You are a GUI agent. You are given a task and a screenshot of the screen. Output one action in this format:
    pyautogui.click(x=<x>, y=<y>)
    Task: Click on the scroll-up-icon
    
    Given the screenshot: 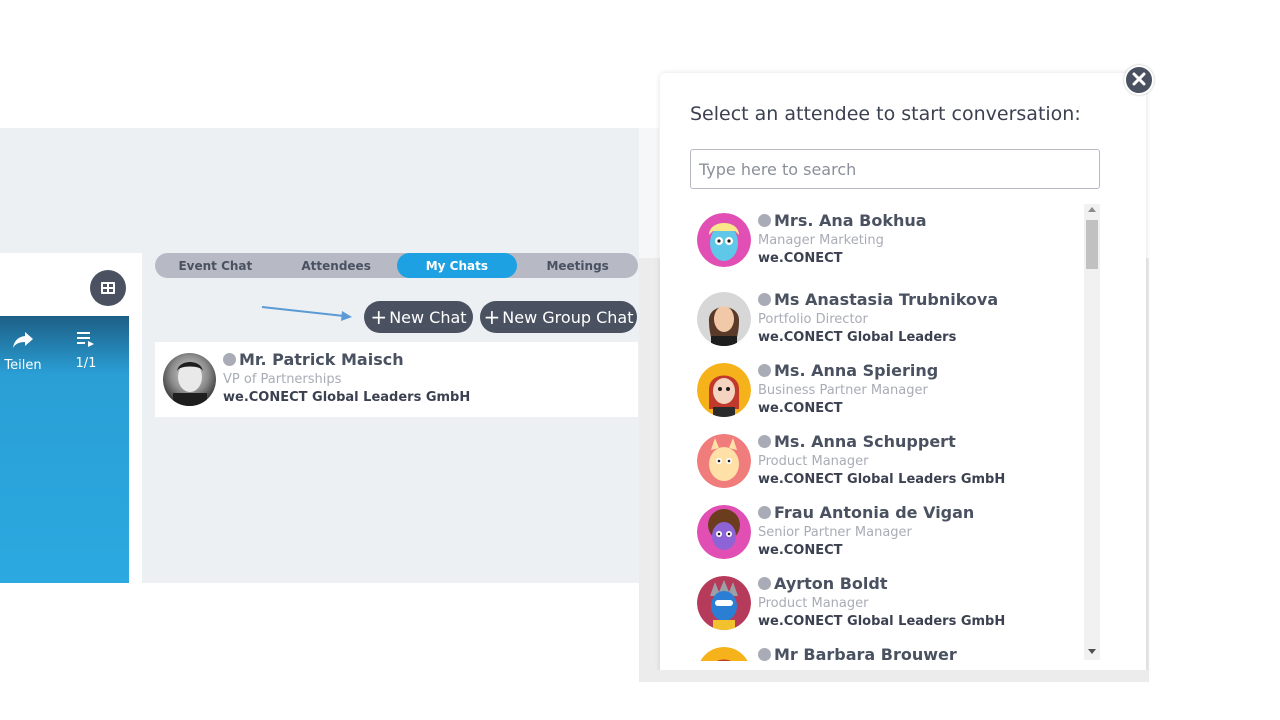 What is the action you would take?
    pyautogui.click(x=1092, y=209)
    